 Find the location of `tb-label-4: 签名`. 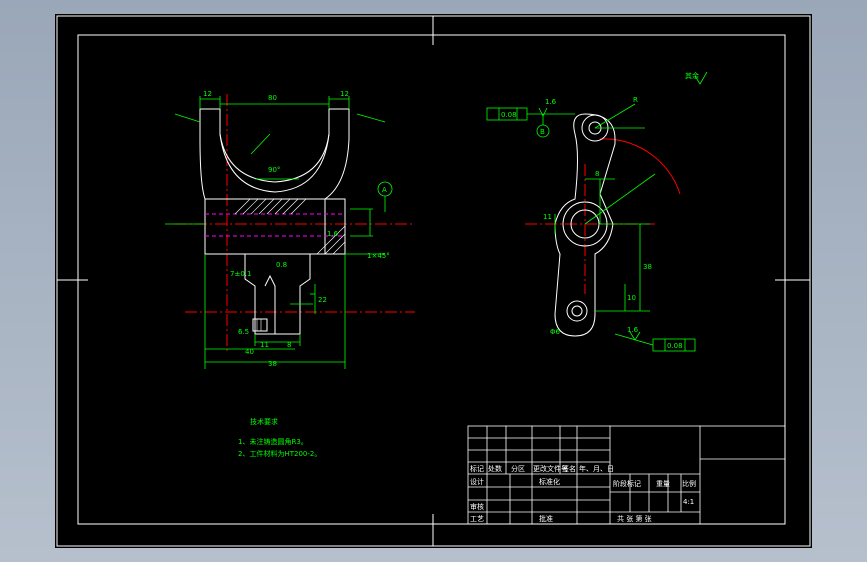

tb-label-4: 签名 is located at coordinates (569, 468).